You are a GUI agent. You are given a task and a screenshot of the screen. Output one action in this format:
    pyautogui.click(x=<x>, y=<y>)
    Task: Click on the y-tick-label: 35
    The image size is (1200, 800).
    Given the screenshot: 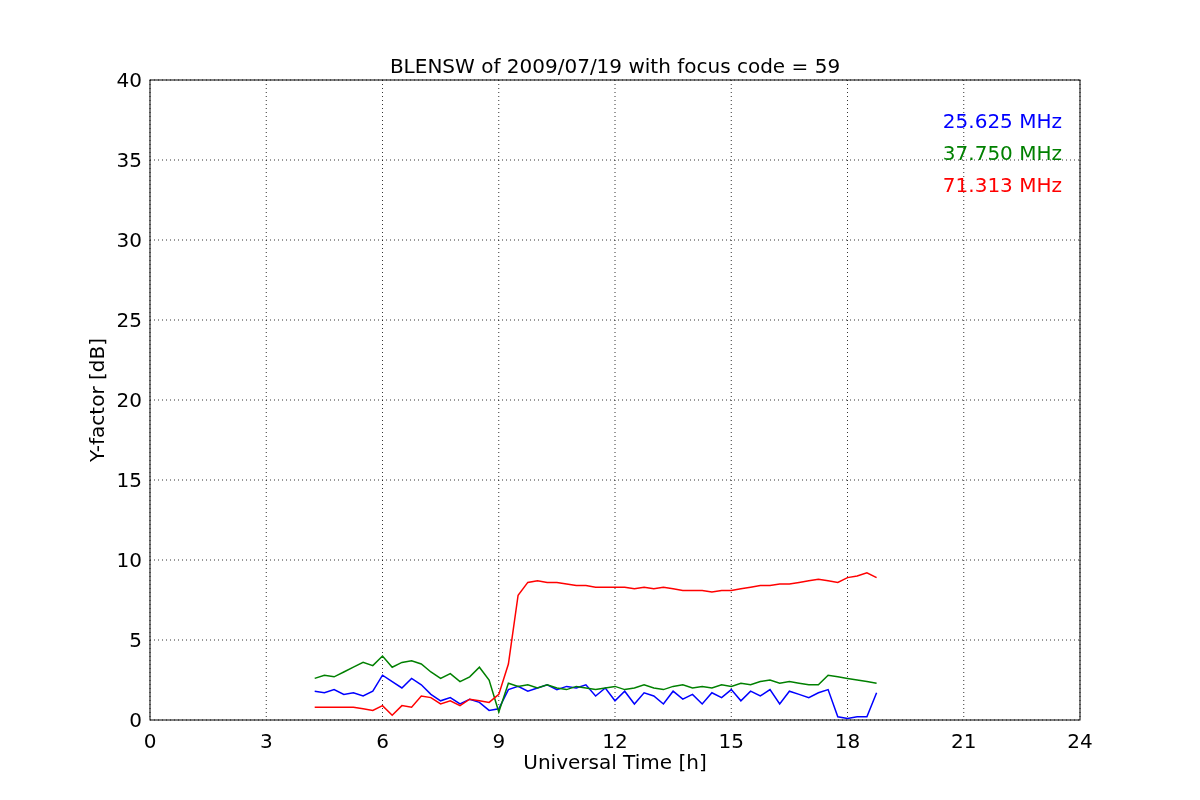 What is the action you would take?
    pyautogui.click(x=129, y=160)
    